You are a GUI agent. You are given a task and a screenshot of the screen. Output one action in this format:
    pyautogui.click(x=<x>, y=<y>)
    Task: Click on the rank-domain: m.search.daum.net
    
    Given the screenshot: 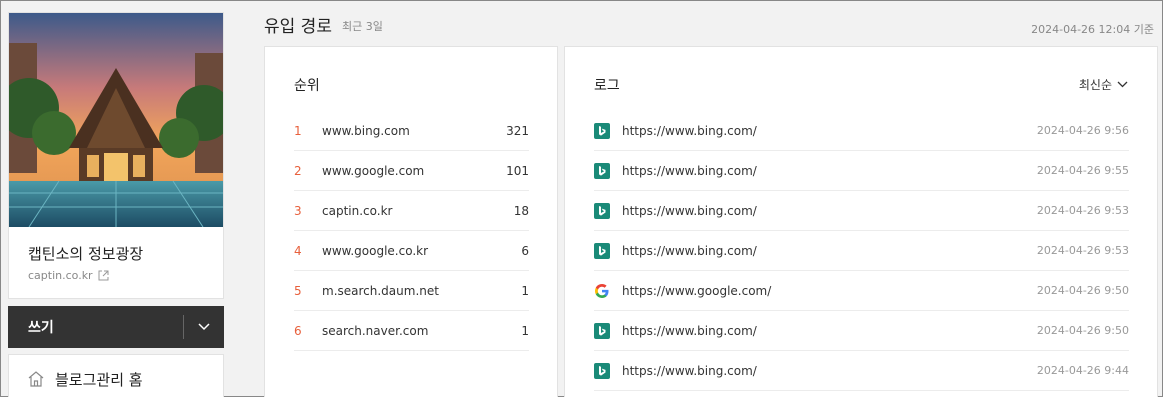 What is the action you would take?
    pyautogui.click(x=380, y=290)
    